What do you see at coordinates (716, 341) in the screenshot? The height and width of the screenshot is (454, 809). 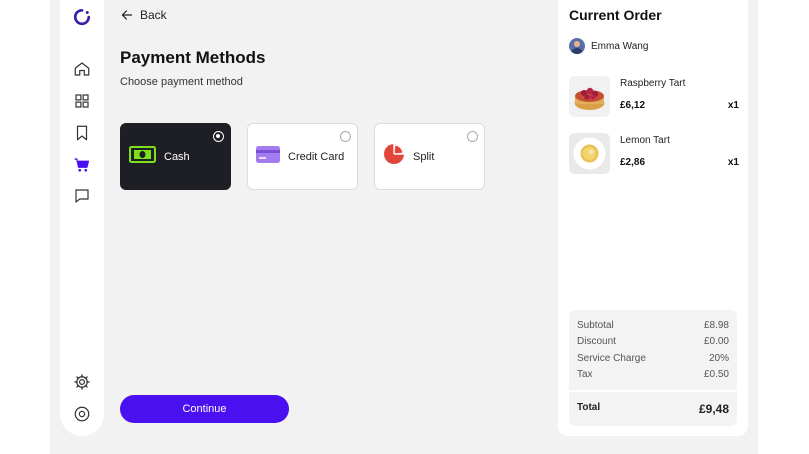 I see `discount-value: £0.00` at bounding box center [716, 341].